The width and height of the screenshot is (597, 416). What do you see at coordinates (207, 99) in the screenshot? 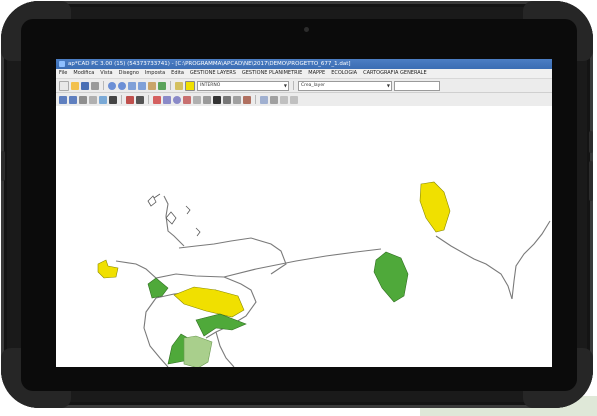
I see `move-icon` at bounding box center [207, 99].